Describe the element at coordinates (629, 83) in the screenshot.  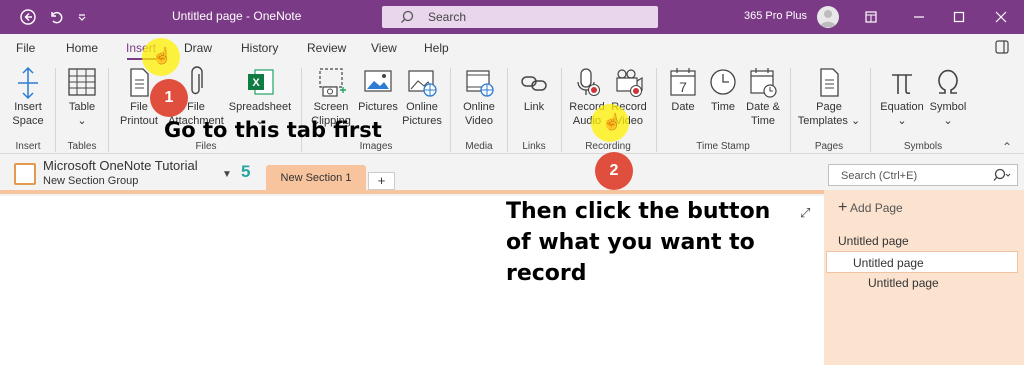
I see `video-camera-icon` at that location.